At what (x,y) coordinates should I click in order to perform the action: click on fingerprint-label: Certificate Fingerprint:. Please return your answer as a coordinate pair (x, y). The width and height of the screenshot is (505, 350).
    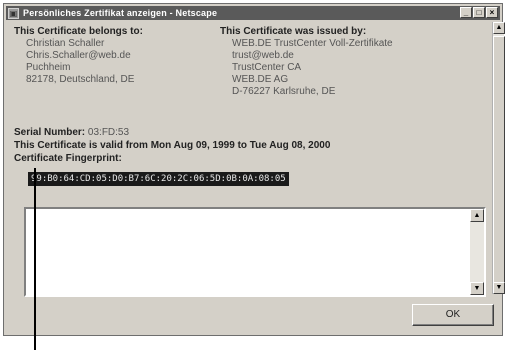
    Looking at the image, I should click on (68, 158).